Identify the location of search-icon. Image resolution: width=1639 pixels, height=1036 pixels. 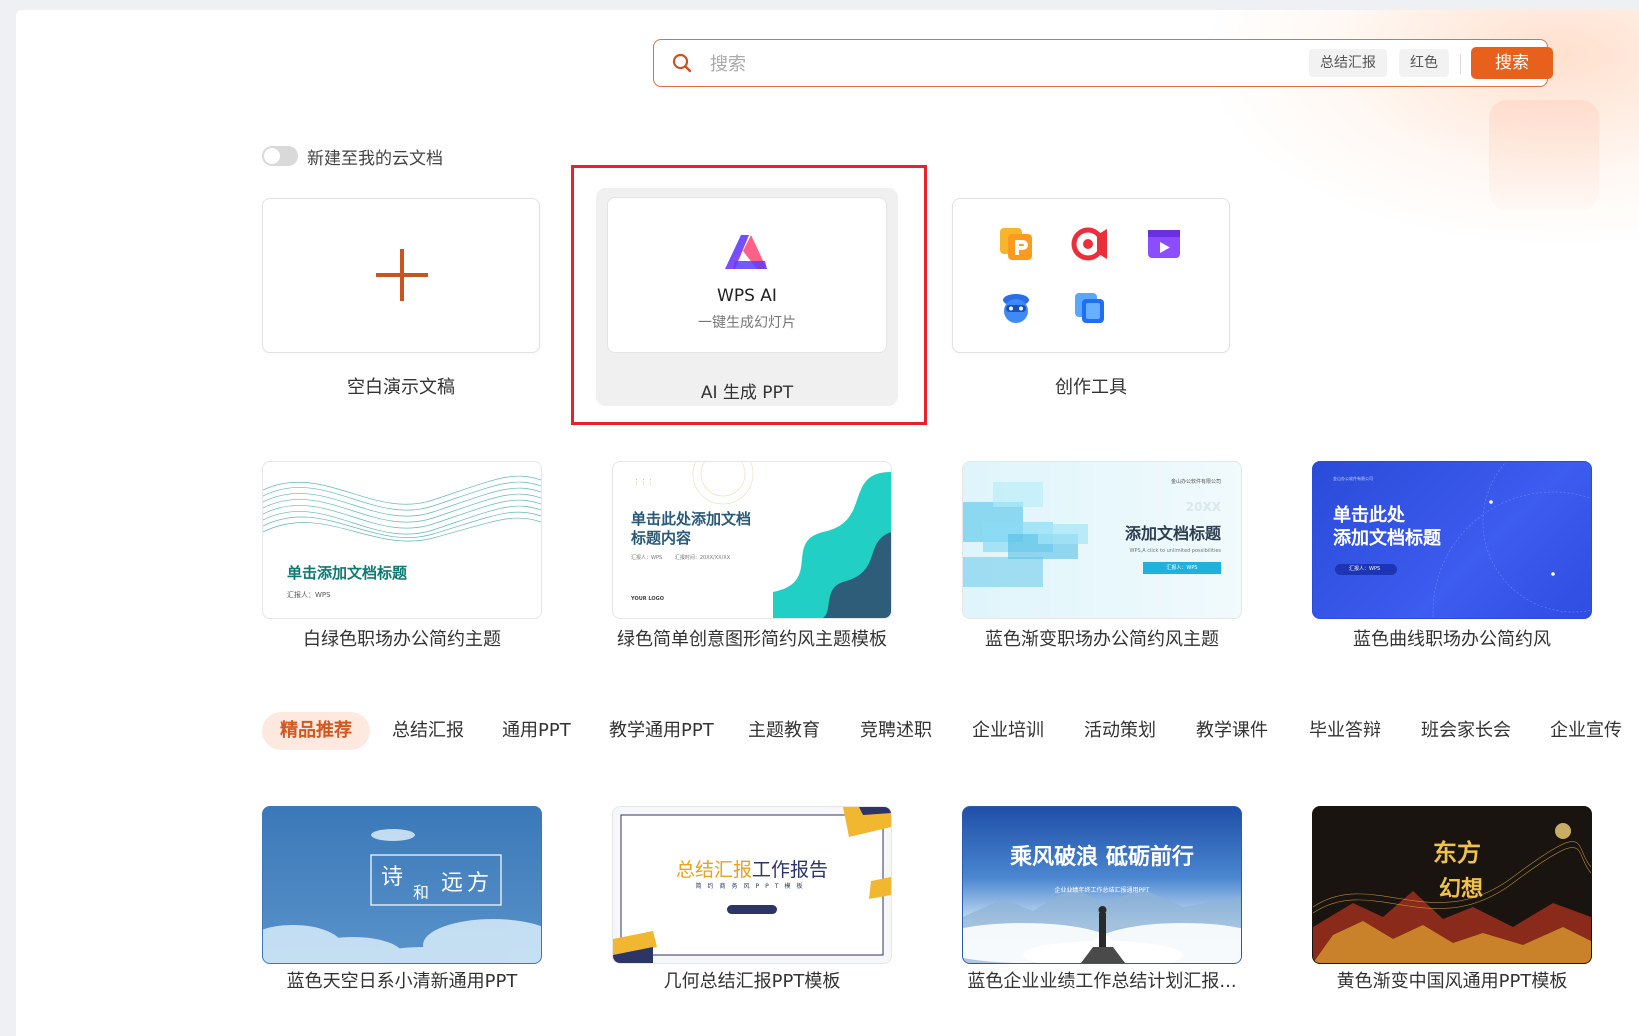
(682, 63).